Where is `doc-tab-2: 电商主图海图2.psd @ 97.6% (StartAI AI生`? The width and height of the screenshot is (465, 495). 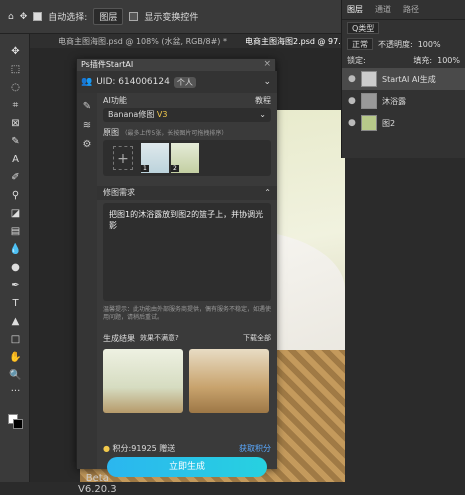
doc-tab-2: 电商主图海图2.psd @ 97.6% (StartAI AI生 is located at coordinates (293, 41).